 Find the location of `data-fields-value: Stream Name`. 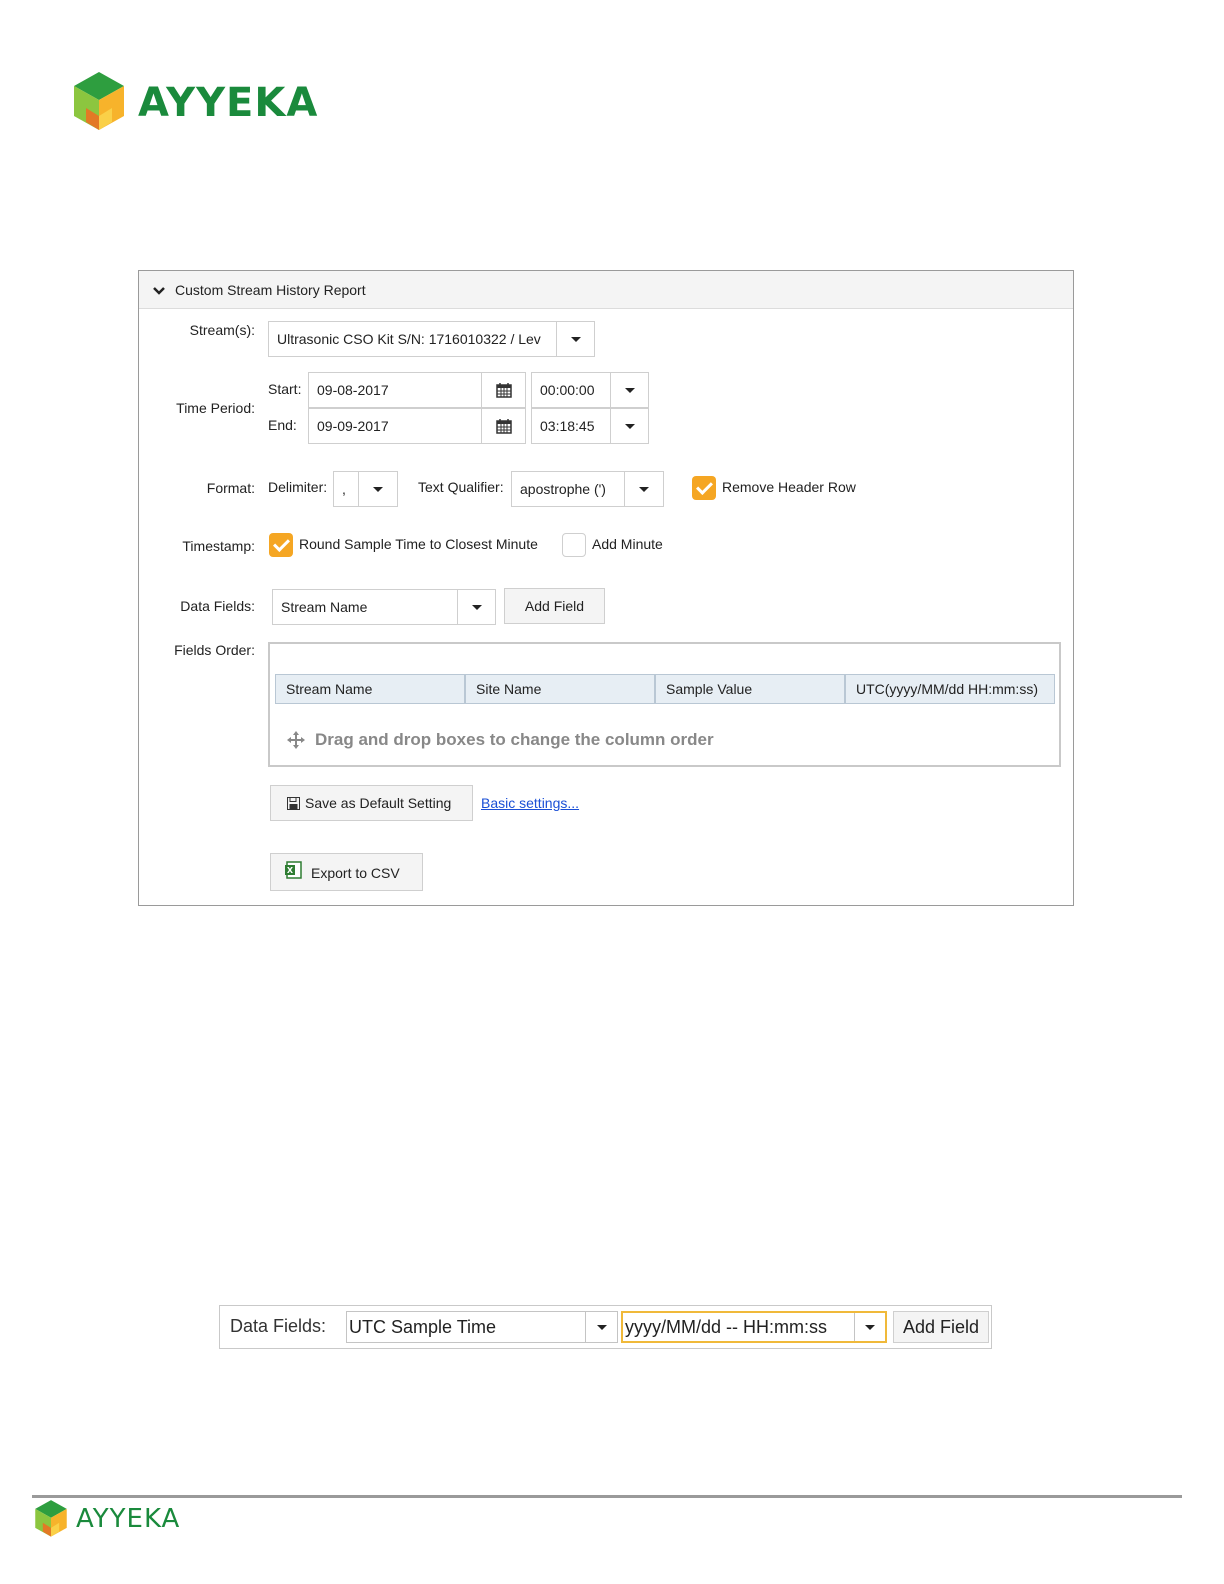

data-fields-value: Stream Name is located at coordinates (324, 607).